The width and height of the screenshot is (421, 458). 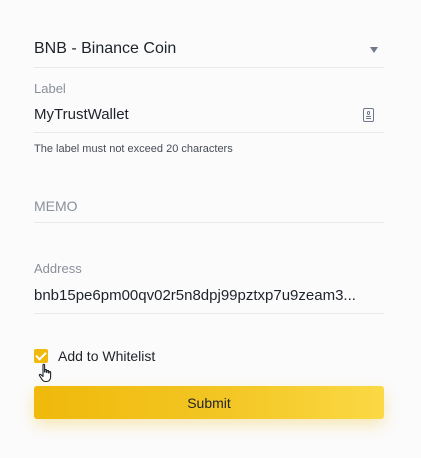 I want to click on caret-down-icon, so click(x=374, y=50).